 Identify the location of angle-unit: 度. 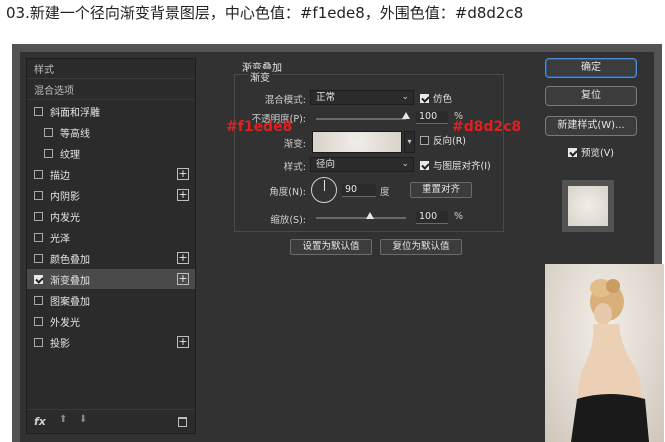
(385, 192).